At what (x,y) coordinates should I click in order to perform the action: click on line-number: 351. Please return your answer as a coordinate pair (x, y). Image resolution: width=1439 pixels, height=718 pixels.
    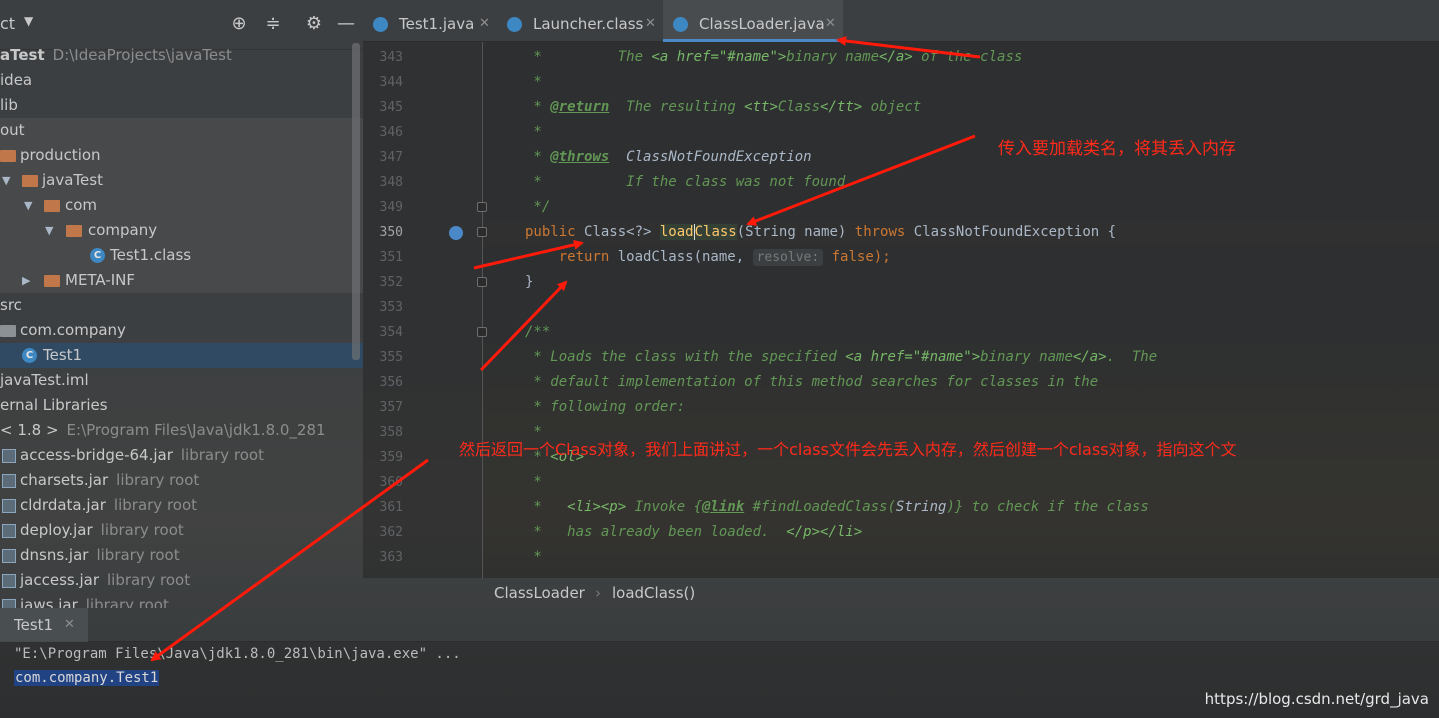
    Looking at the image, I should click on (391, 257).